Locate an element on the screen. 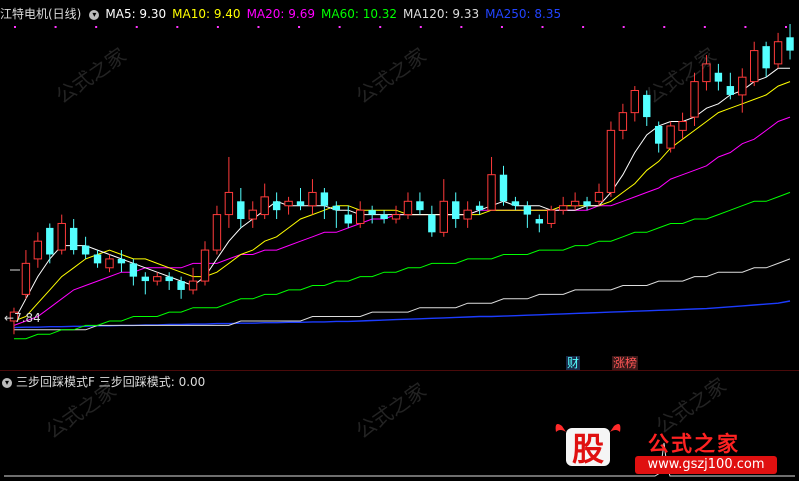 Image resolution: width=799 pixels, height=481 pixels. limit-up-marker: 涨榜 is located at coordinates (625, 363).